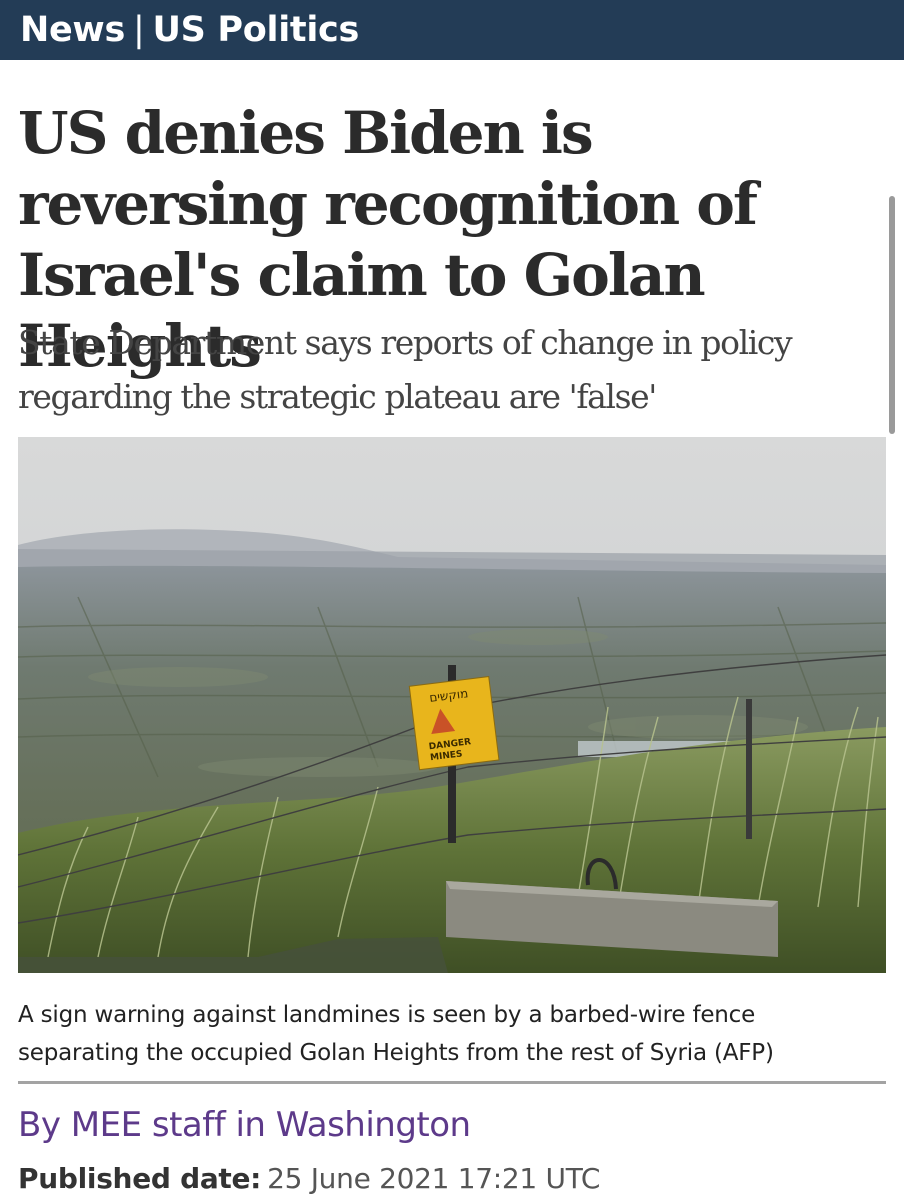 This screenshot has height=1200, width=904. I want to click on author-byline-link: By MEE staff in Washington, so click(244, 1125).